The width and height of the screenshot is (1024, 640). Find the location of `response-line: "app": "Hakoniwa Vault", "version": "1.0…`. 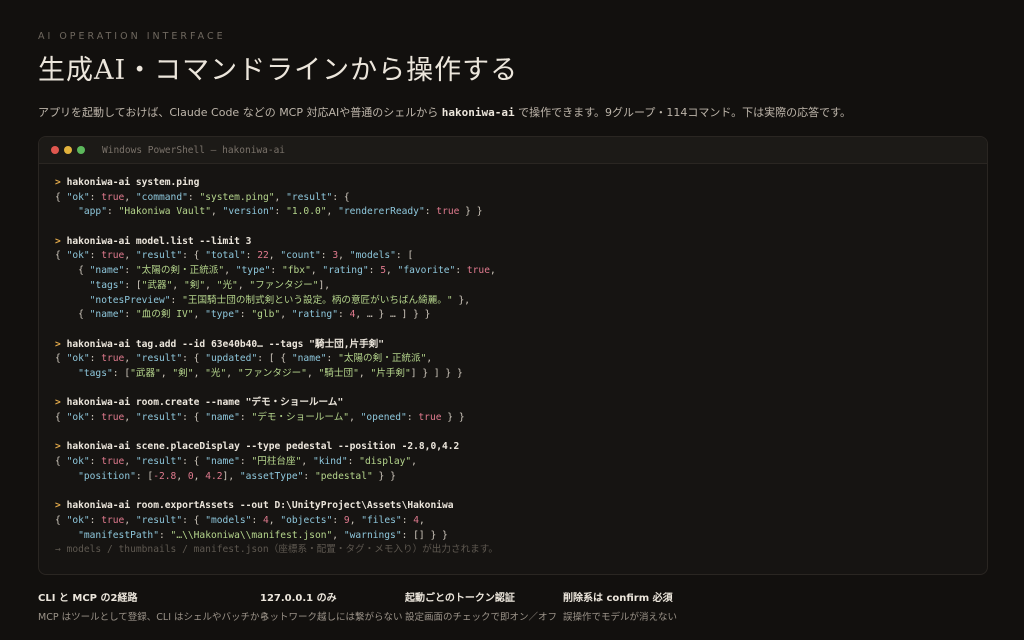

response-line: "app": "Hakoniwa Vault", "version": "1.0… is located at coordinates (521, 212).